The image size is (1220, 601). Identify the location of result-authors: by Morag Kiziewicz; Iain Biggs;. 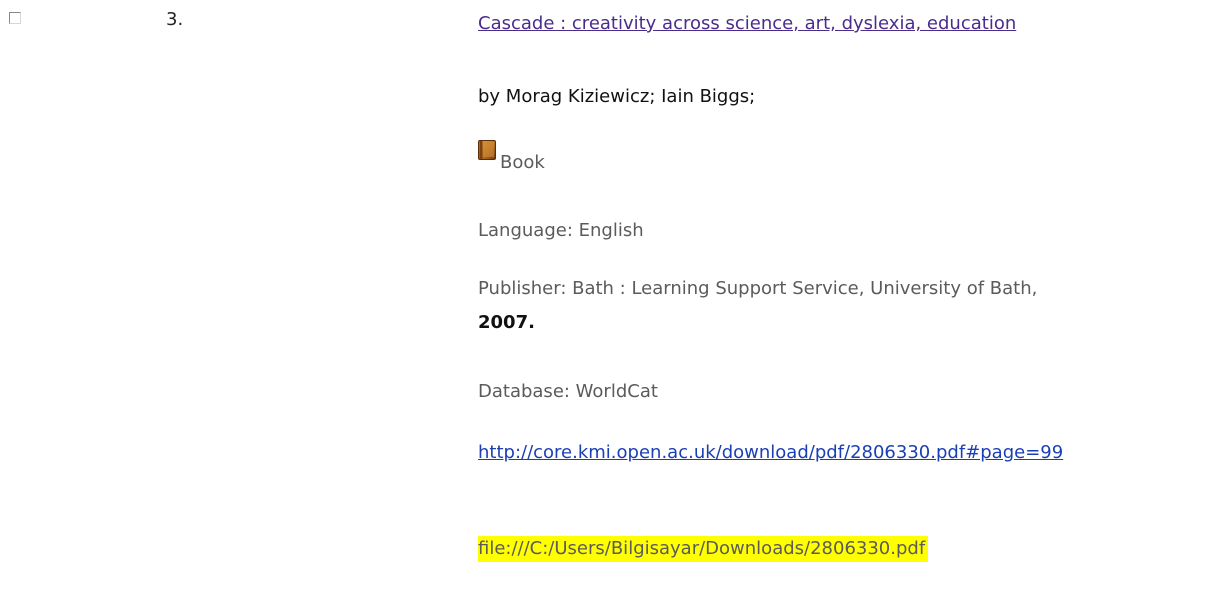
(617, 96).